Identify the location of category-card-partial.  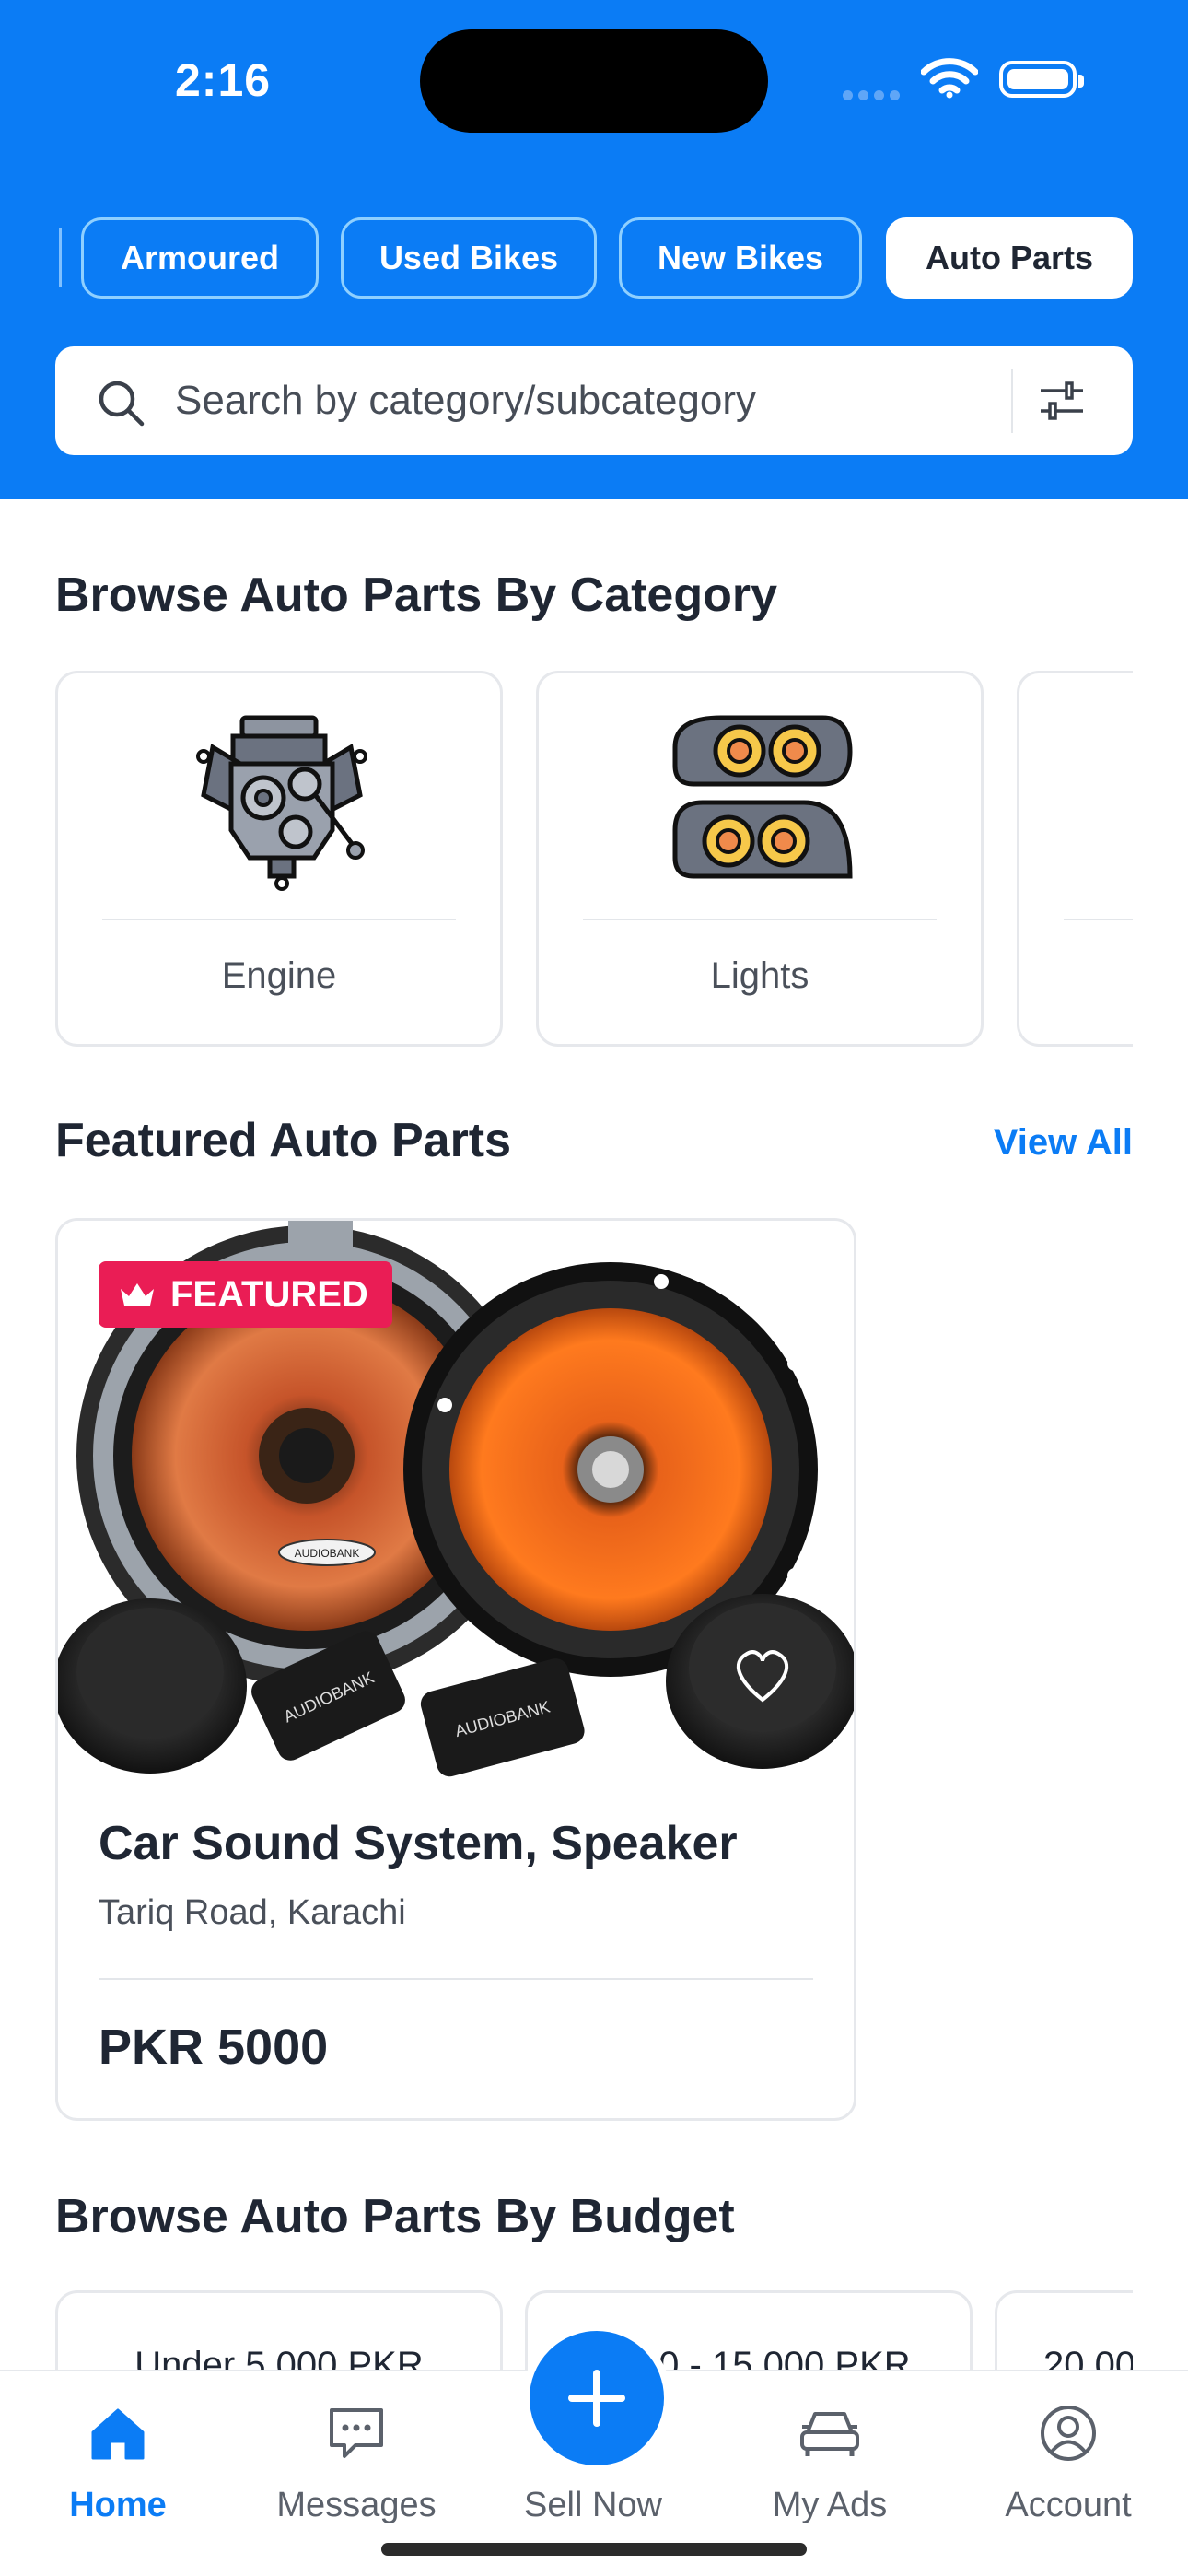
(1075, 859).